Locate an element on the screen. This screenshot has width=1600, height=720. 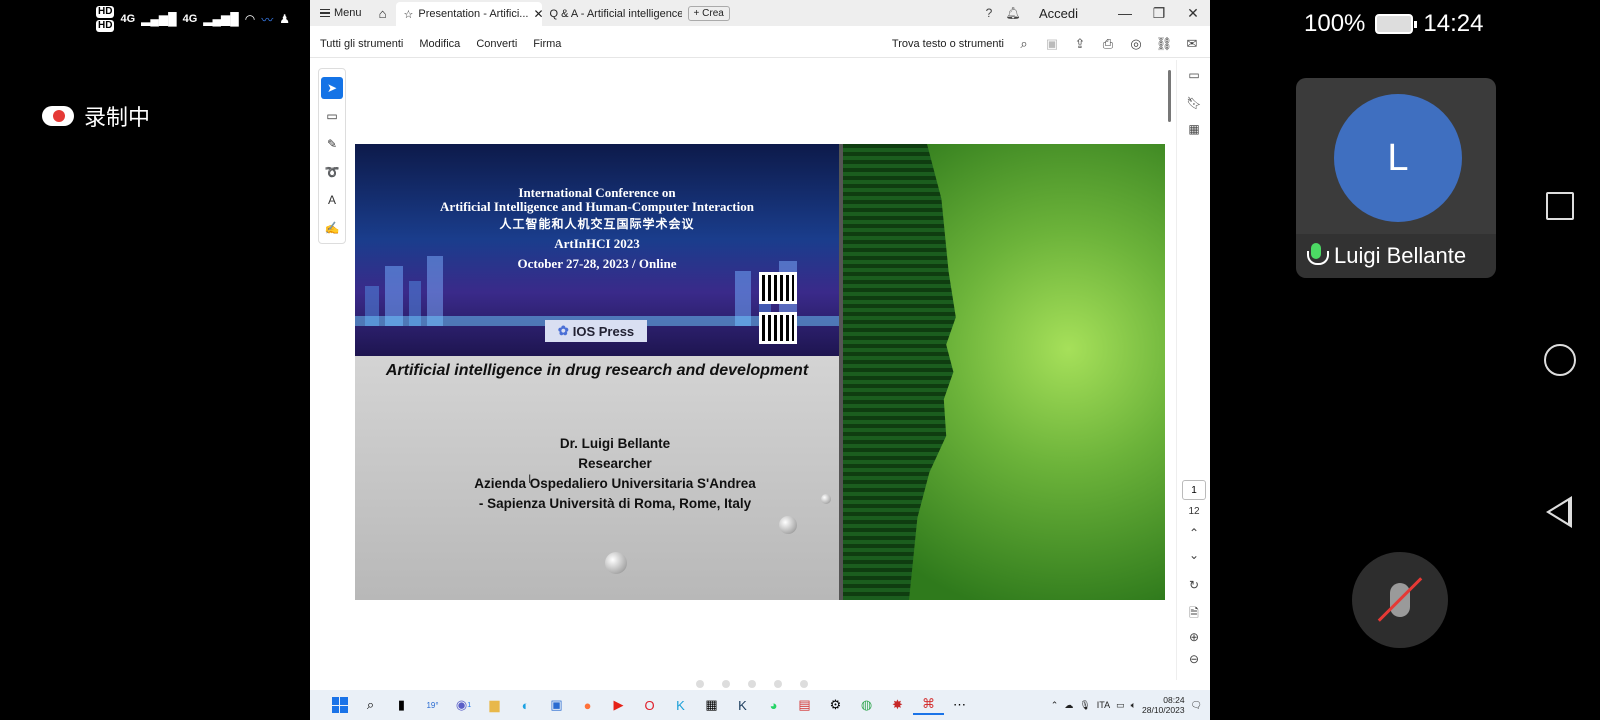
onedrive-icon: ☁ is located at coordinates (1068, 705).